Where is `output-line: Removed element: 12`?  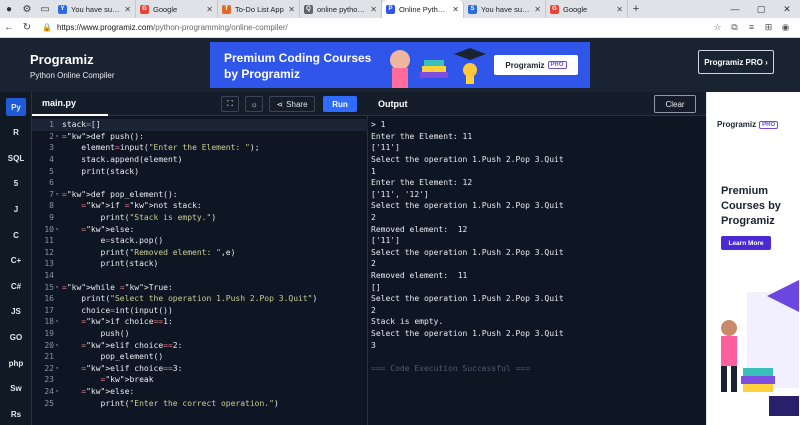 output-line: Removed element: 12 is located at coordinates (419, 229).